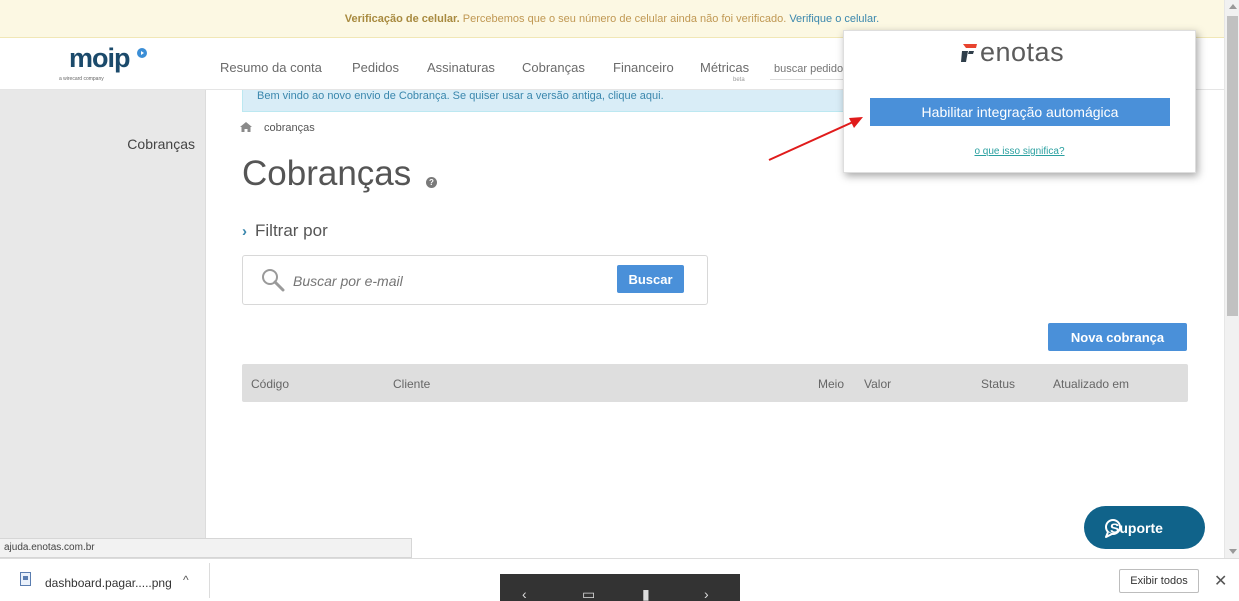 The width and height of the screenshot is (1239, 601). What do you see at coordinates (831, 384) in the screenshot?
I see `column-meio: Meio` at bounding box center [831, 384].